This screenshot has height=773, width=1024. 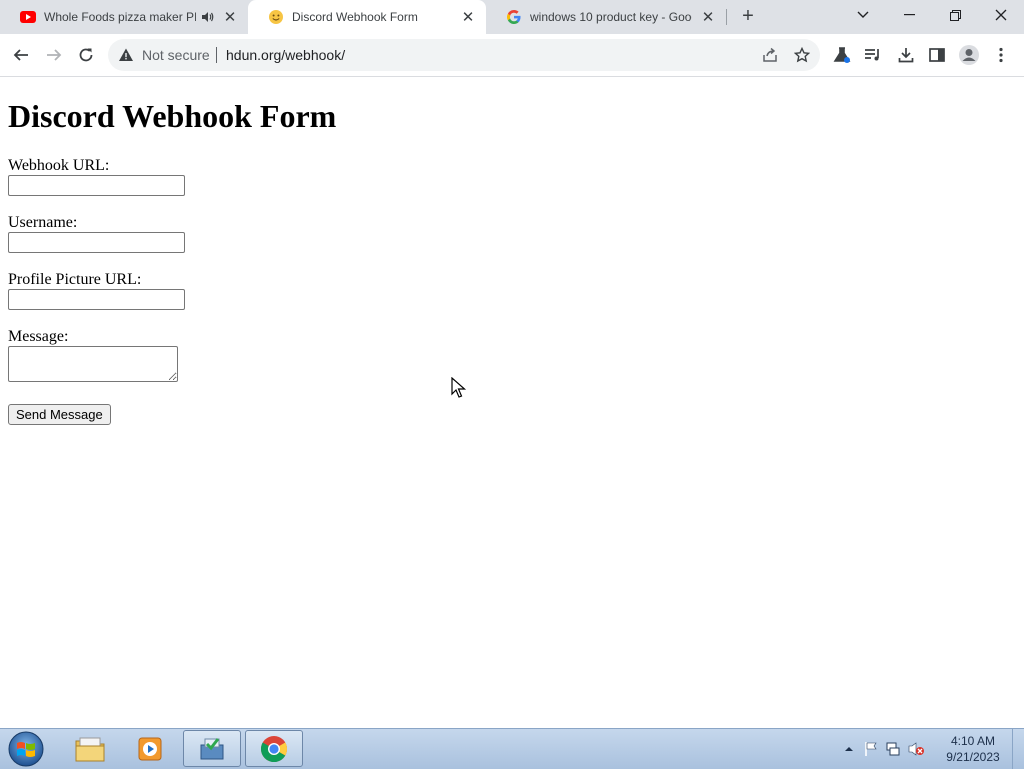 What do you see at coordinates (916, 749) in the screenshot?
I see `volume-muted-icon` at bounding box center [916, 749].